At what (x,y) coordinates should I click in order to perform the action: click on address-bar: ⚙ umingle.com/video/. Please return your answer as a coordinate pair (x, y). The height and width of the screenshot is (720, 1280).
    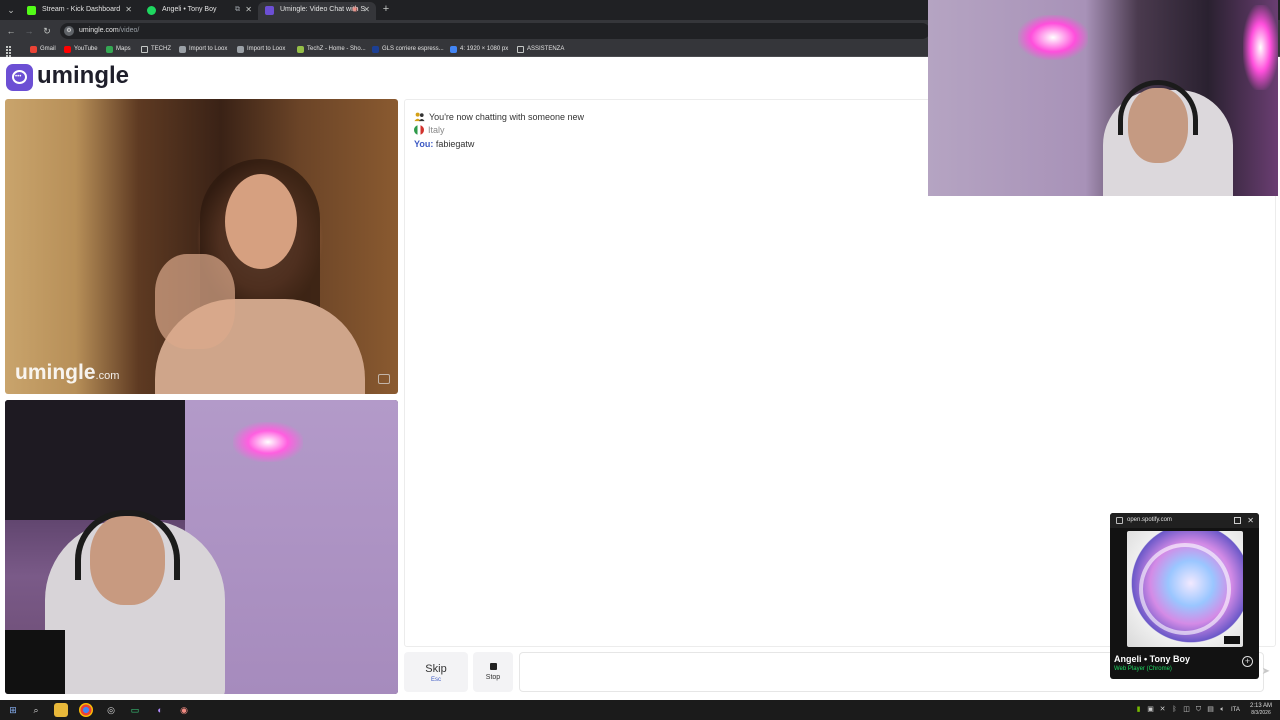
    Looking at the image, I should click on (495, 31).